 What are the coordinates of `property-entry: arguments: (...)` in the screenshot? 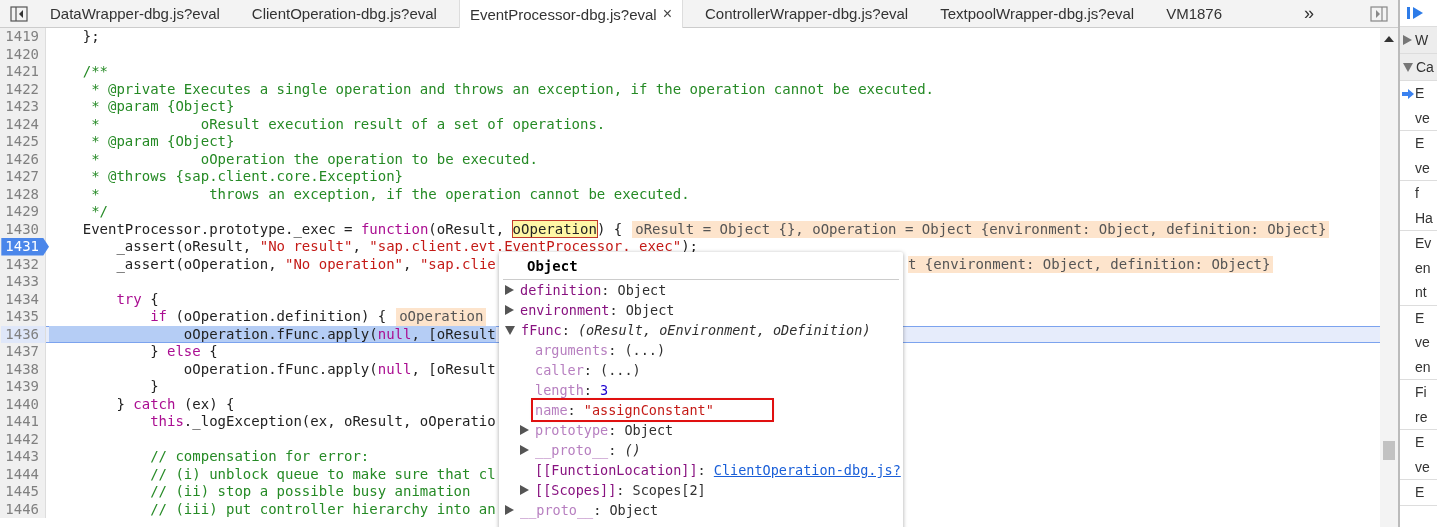 It's located at (600, 350).